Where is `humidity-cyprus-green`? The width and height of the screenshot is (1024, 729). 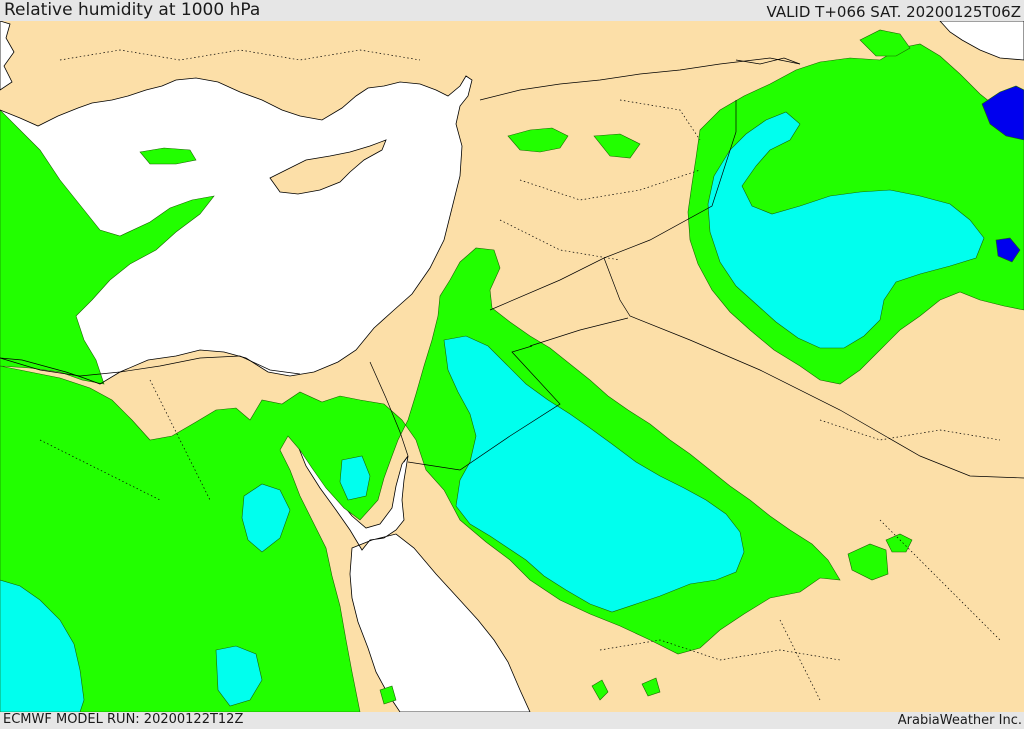
humidity-cyprus-green is located at coordinates (168, 156).